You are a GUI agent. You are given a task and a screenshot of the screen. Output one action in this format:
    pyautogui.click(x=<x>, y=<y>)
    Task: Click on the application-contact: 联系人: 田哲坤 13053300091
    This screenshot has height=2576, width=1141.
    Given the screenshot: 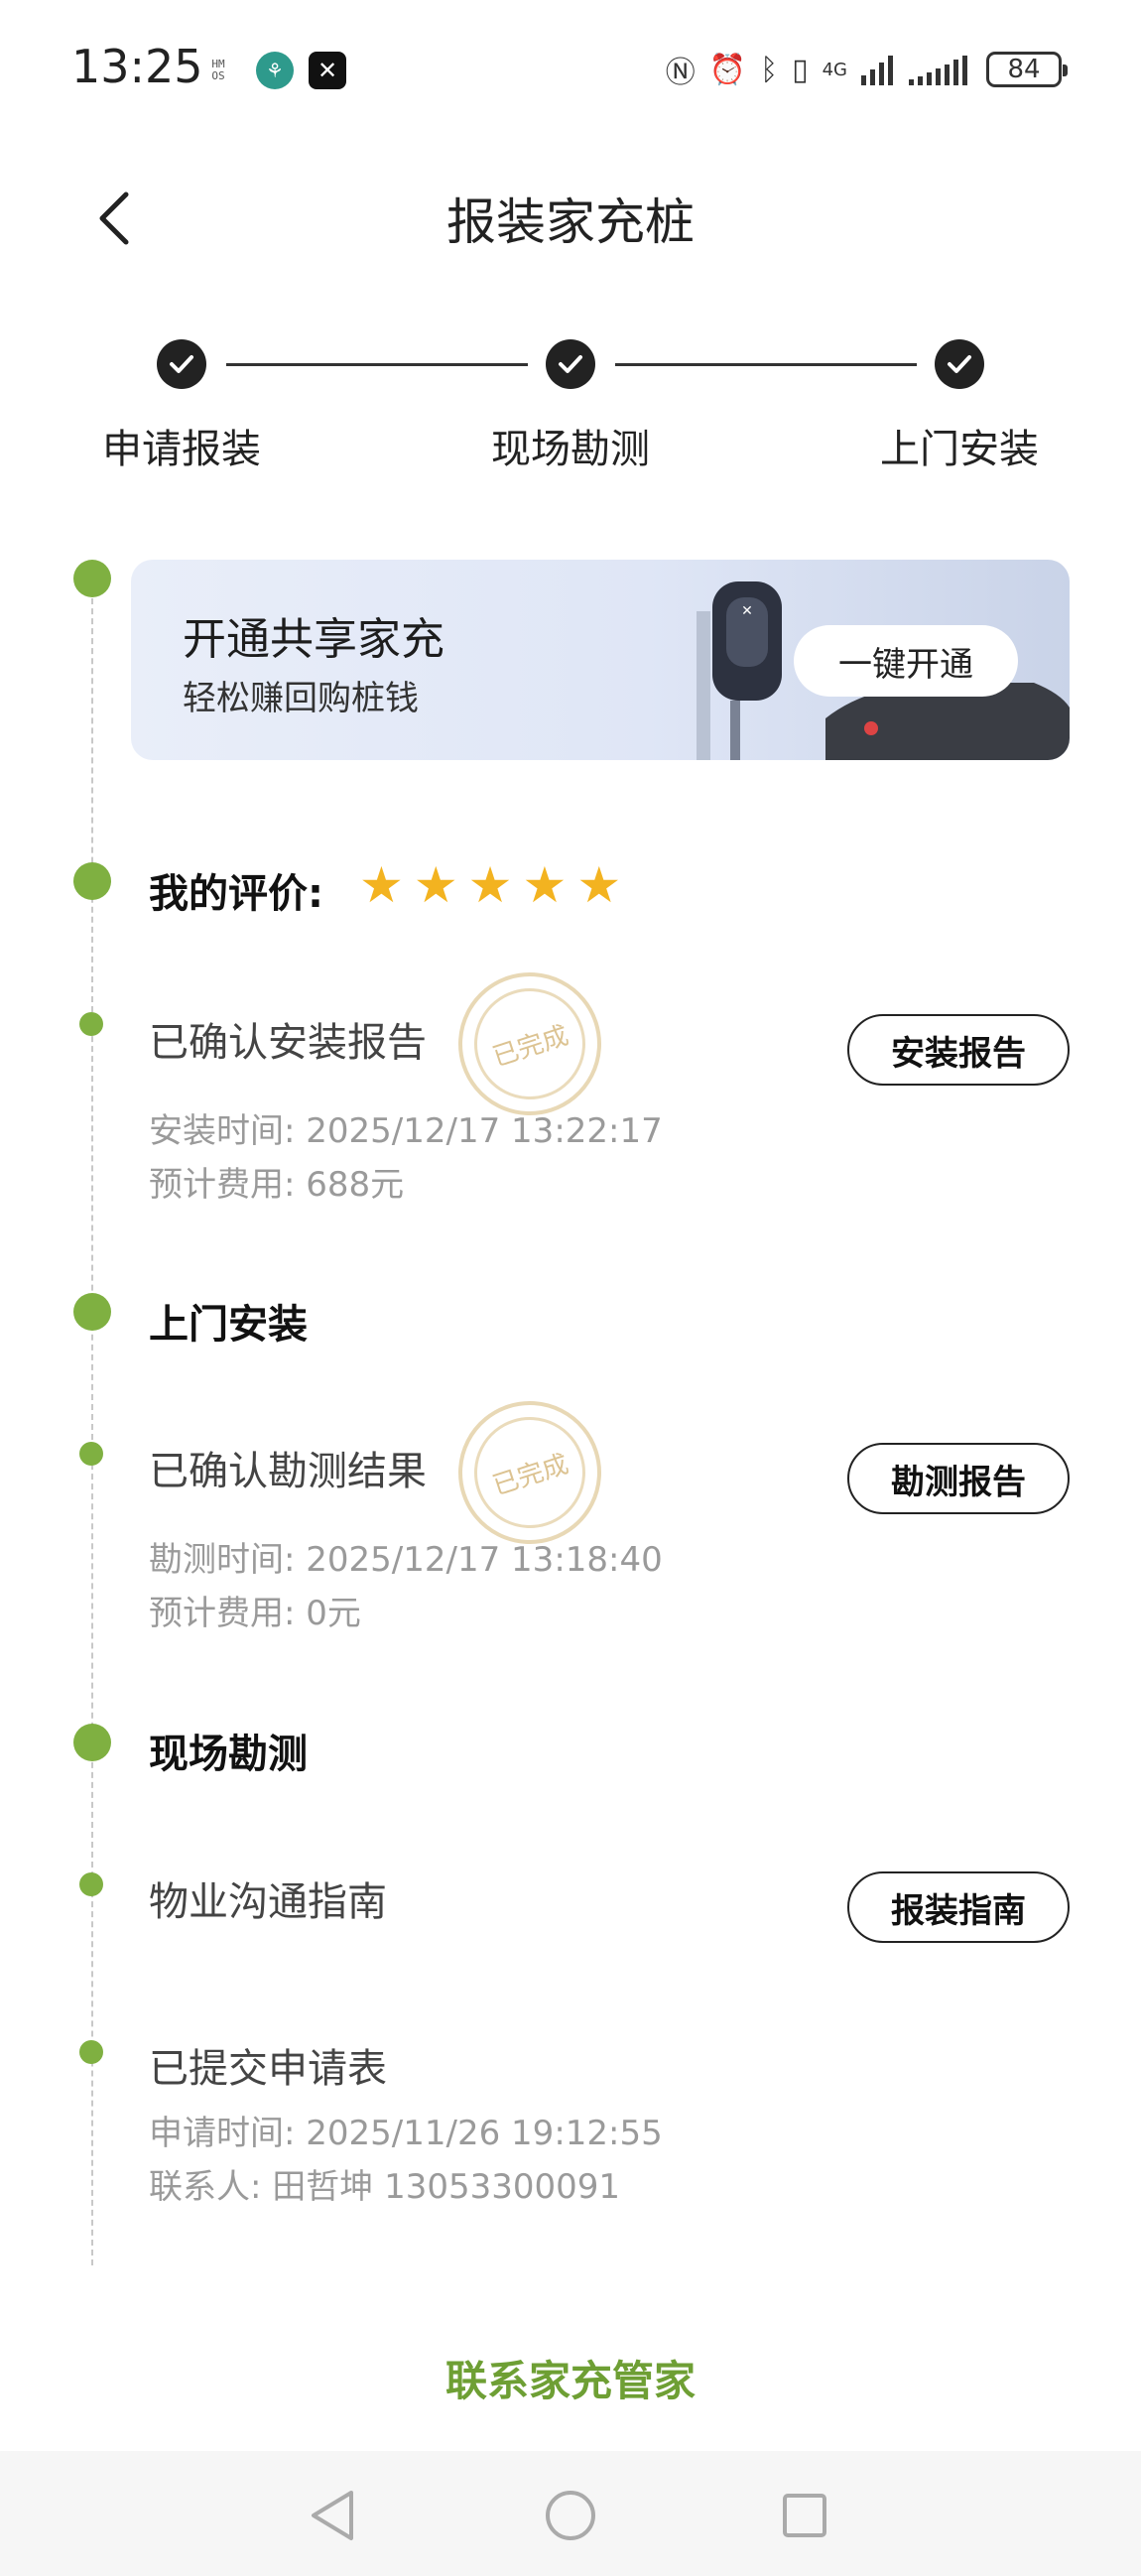 What is the action you would take?
    pyautogui.click(x=384, y=2183)
    